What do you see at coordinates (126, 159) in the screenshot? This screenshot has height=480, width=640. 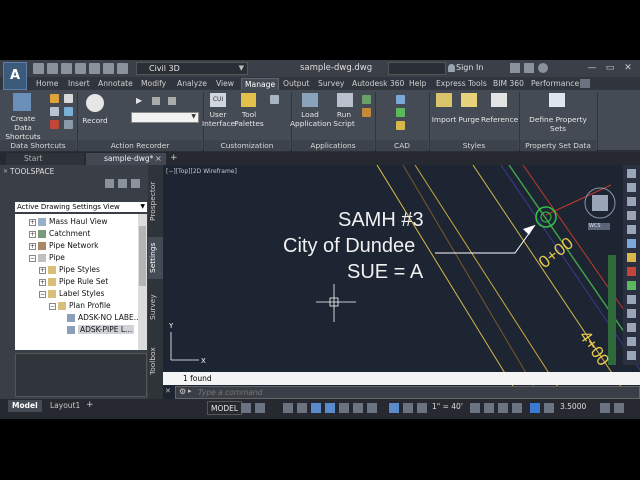 I see `file-tab-sample-dwg: sample-dwg*` at bounding box center [126, 159].